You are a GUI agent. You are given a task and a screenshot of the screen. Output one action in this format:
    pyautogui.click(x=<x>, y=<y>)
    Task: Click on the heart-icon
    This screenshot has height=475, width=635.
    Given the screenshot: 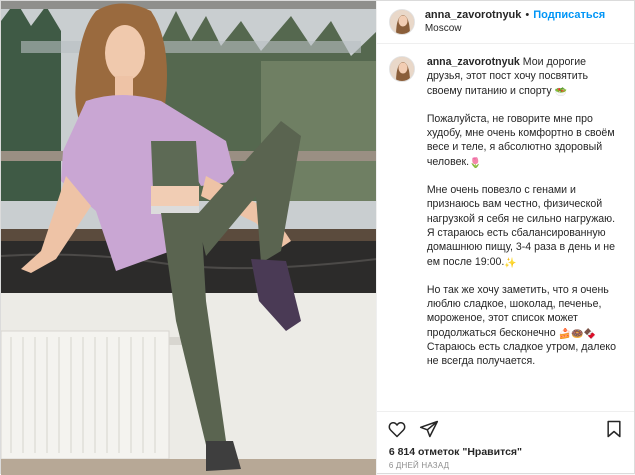 What is the action you would take?
    pyautogui.click(x=397, y=429)
    